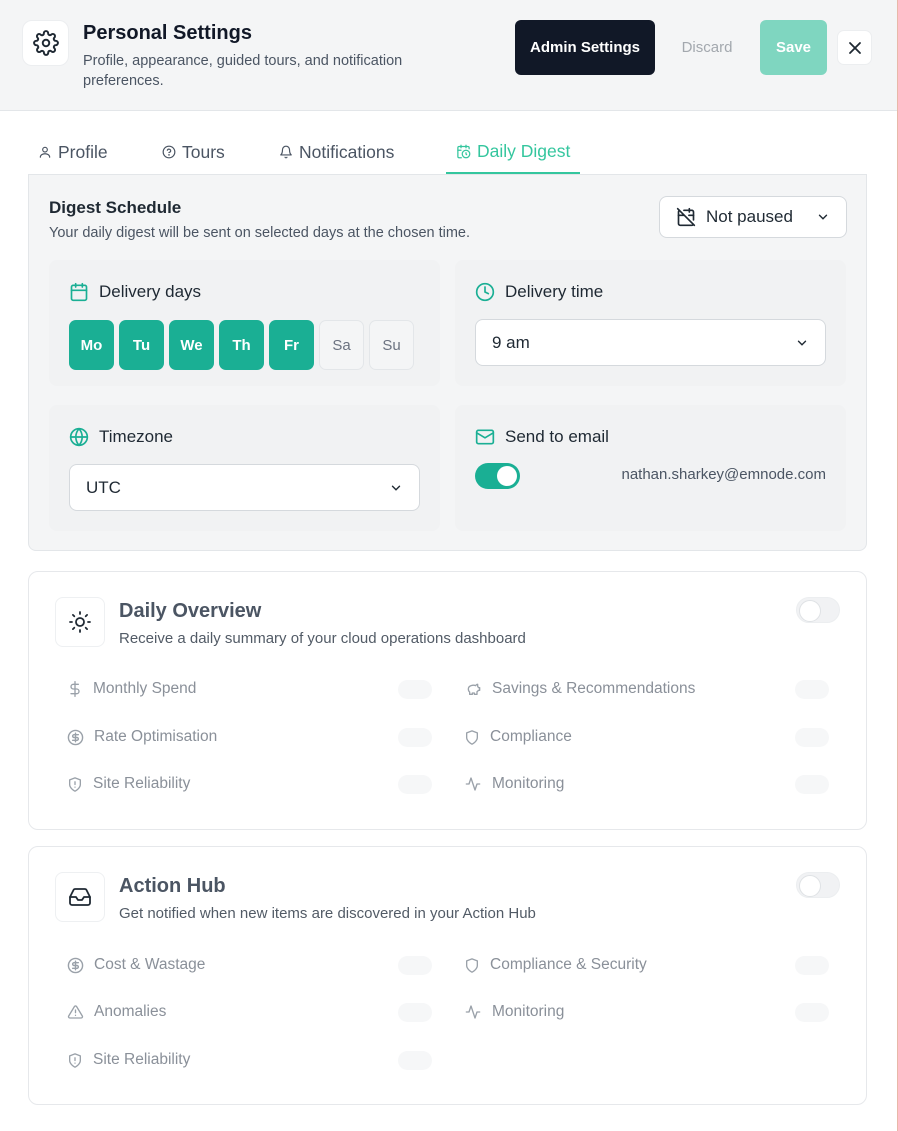 The image size is (898, 1131). Describe the element at coordinates (121, 437) in the screenshot. I see `timezone-label: Timezone` at that location.